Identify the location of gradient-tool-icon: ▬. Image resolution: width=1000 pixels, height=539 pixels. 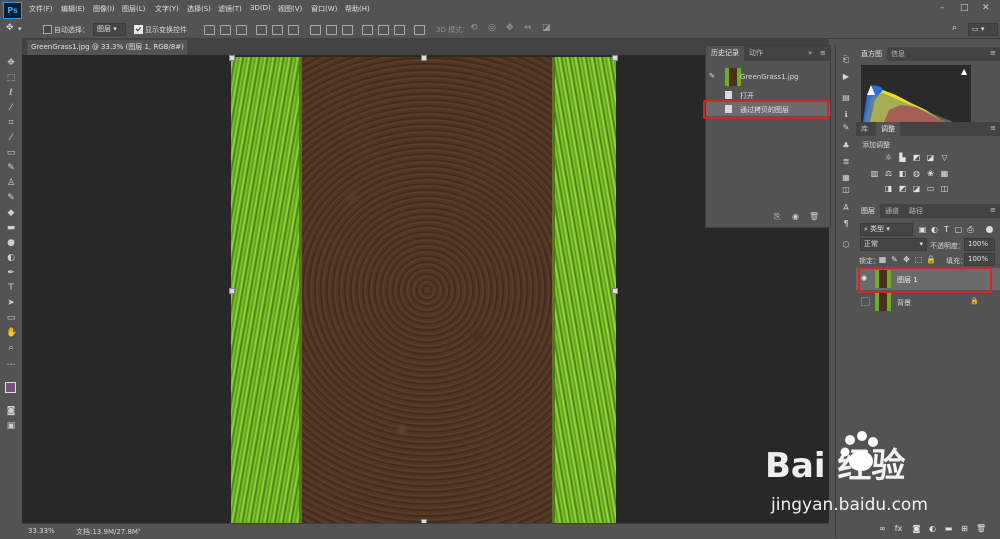
(11, 228).